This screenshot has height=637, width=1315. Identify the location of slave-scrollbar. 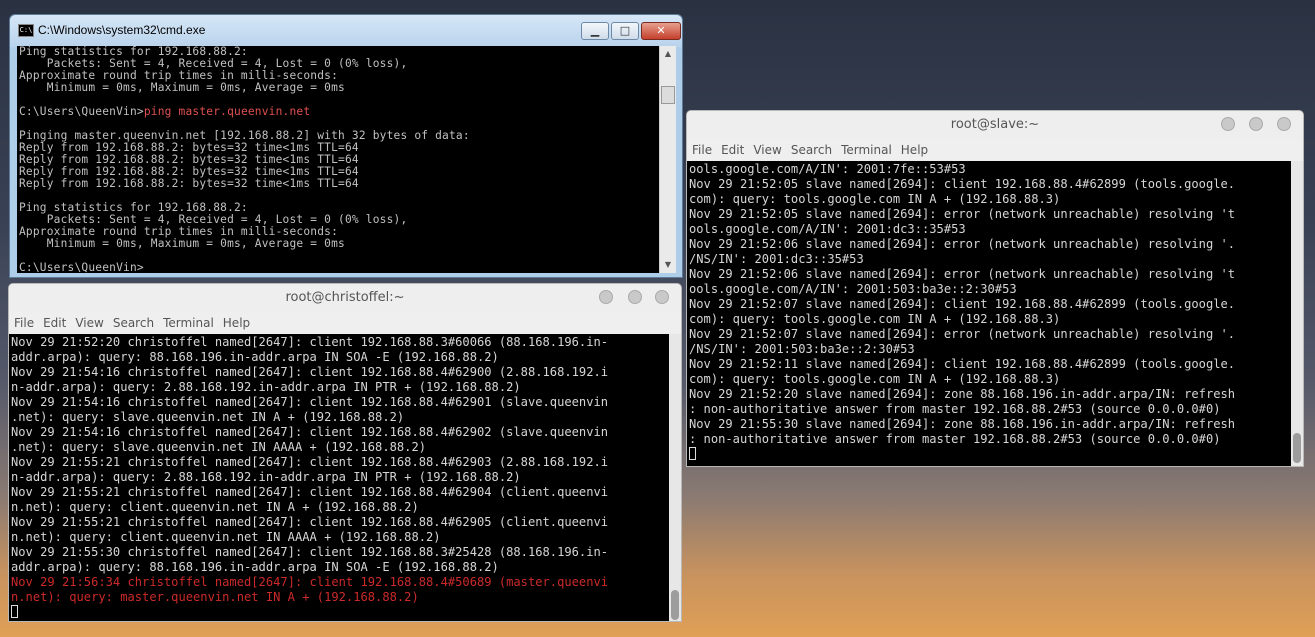
(1297, 313).